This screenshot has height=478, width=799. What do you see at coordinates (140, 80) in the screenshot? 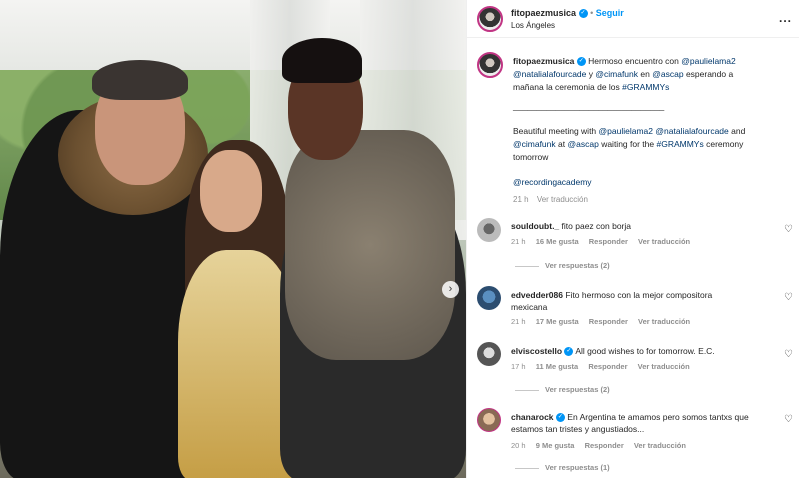
I see `person-left-hair` at bounding box center [140, 80].